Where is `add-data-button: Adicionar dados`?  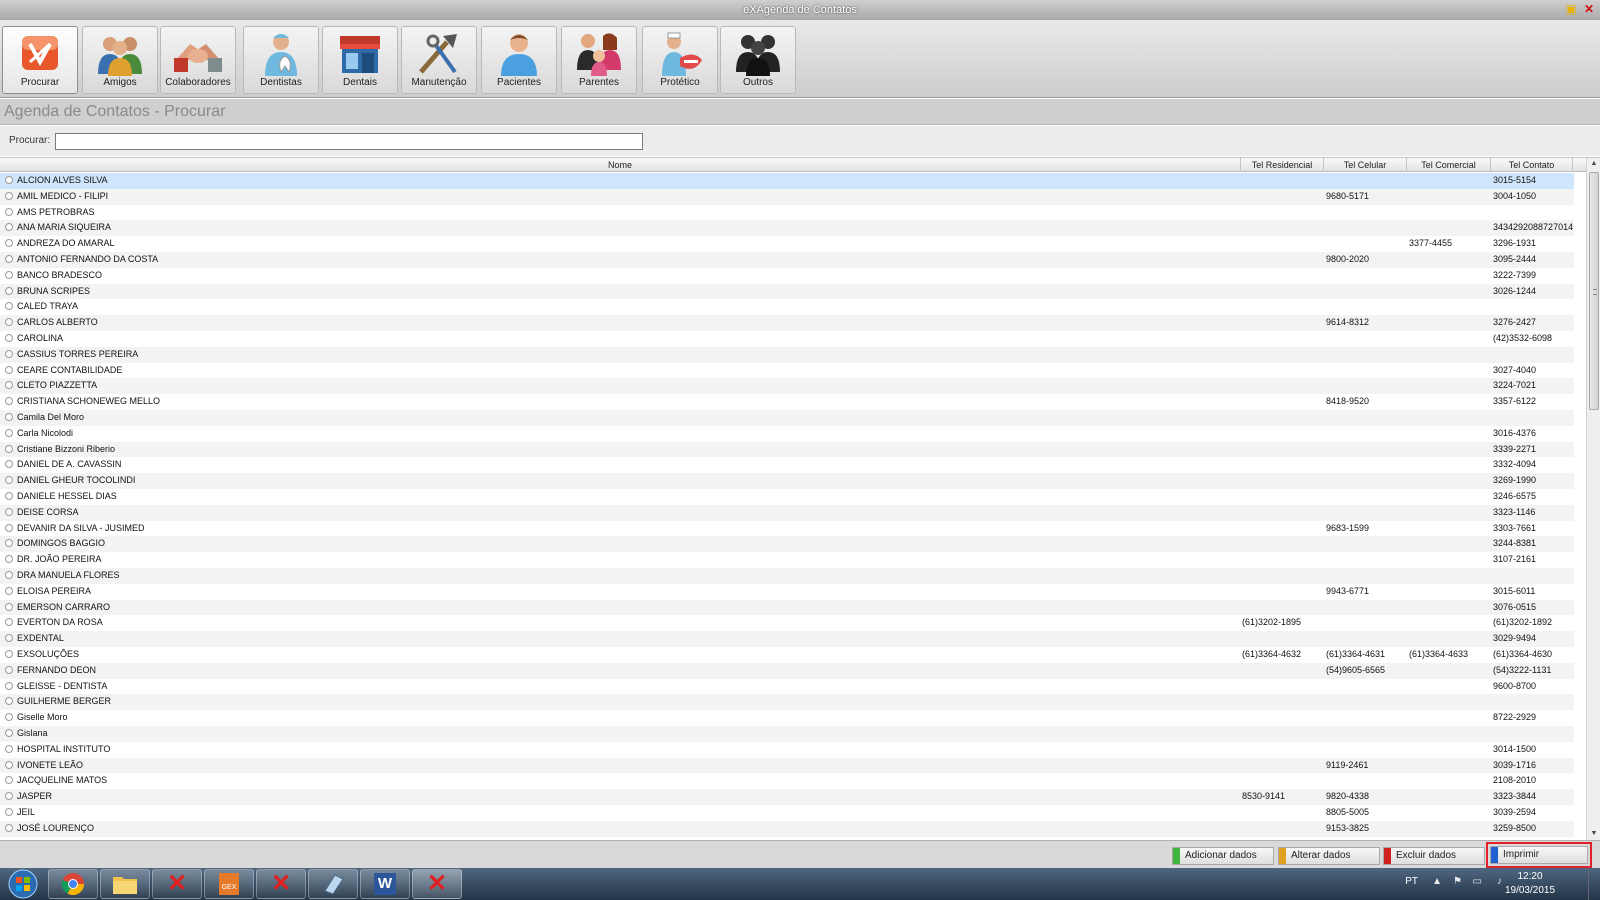 add-data-button: Adicionar dados is located at coordinates (1223, 856).